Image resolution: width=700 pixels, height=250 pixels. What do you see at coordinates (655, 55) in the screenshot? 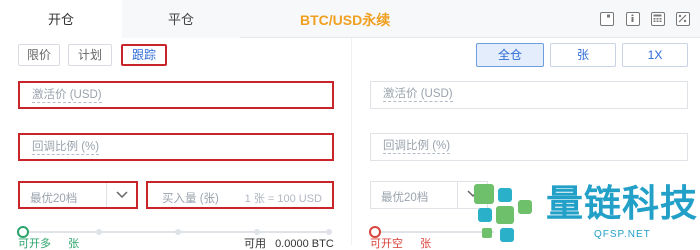
I see `leverage-button: 1X` at bounding box center [655, 55].